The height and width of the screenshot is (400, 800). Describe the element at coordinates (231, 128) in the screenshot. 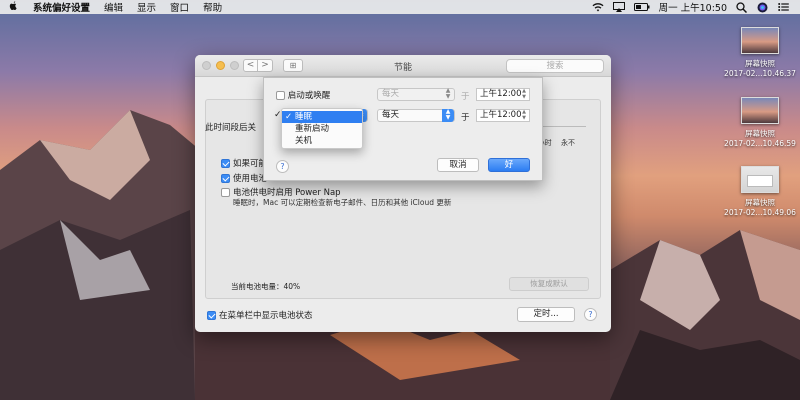

I see `display-off-label: 此时间段后关` at that location.